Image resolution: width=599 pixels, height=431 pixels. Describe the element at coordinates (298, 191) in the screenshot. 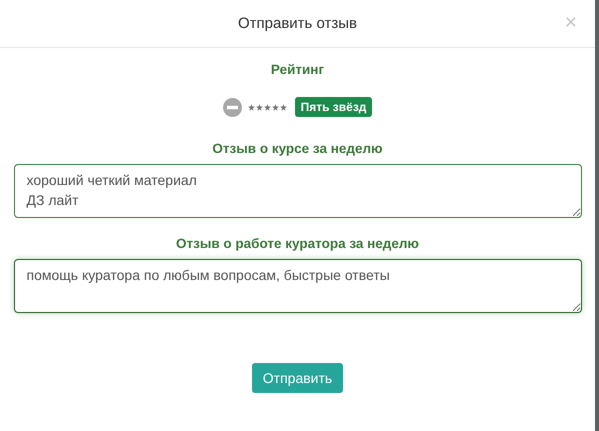

I see `feedback-field: хороший четкий материал ДЗ лайт` at that location.